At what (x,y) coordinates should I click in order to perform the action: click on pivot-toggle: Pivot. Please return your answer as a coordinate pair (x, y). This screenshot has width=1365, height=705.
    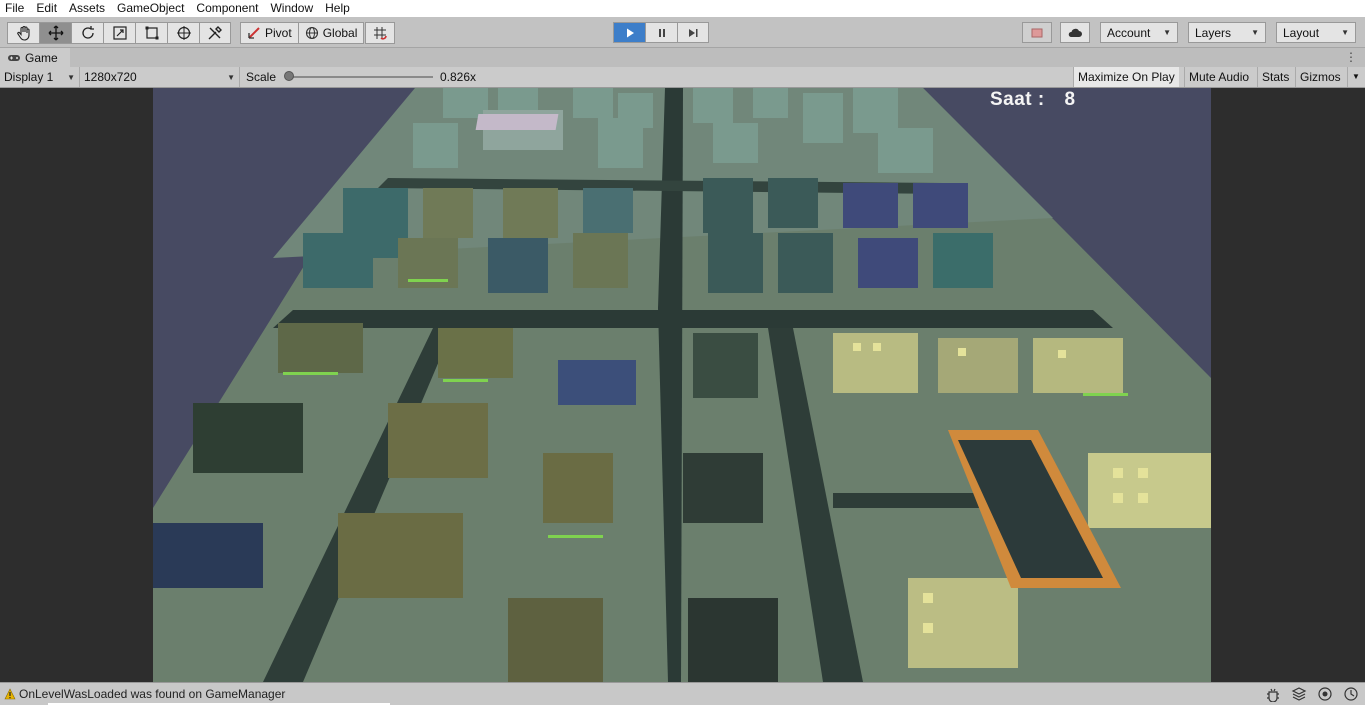
    Looking at the image, I should click on (269, 33).